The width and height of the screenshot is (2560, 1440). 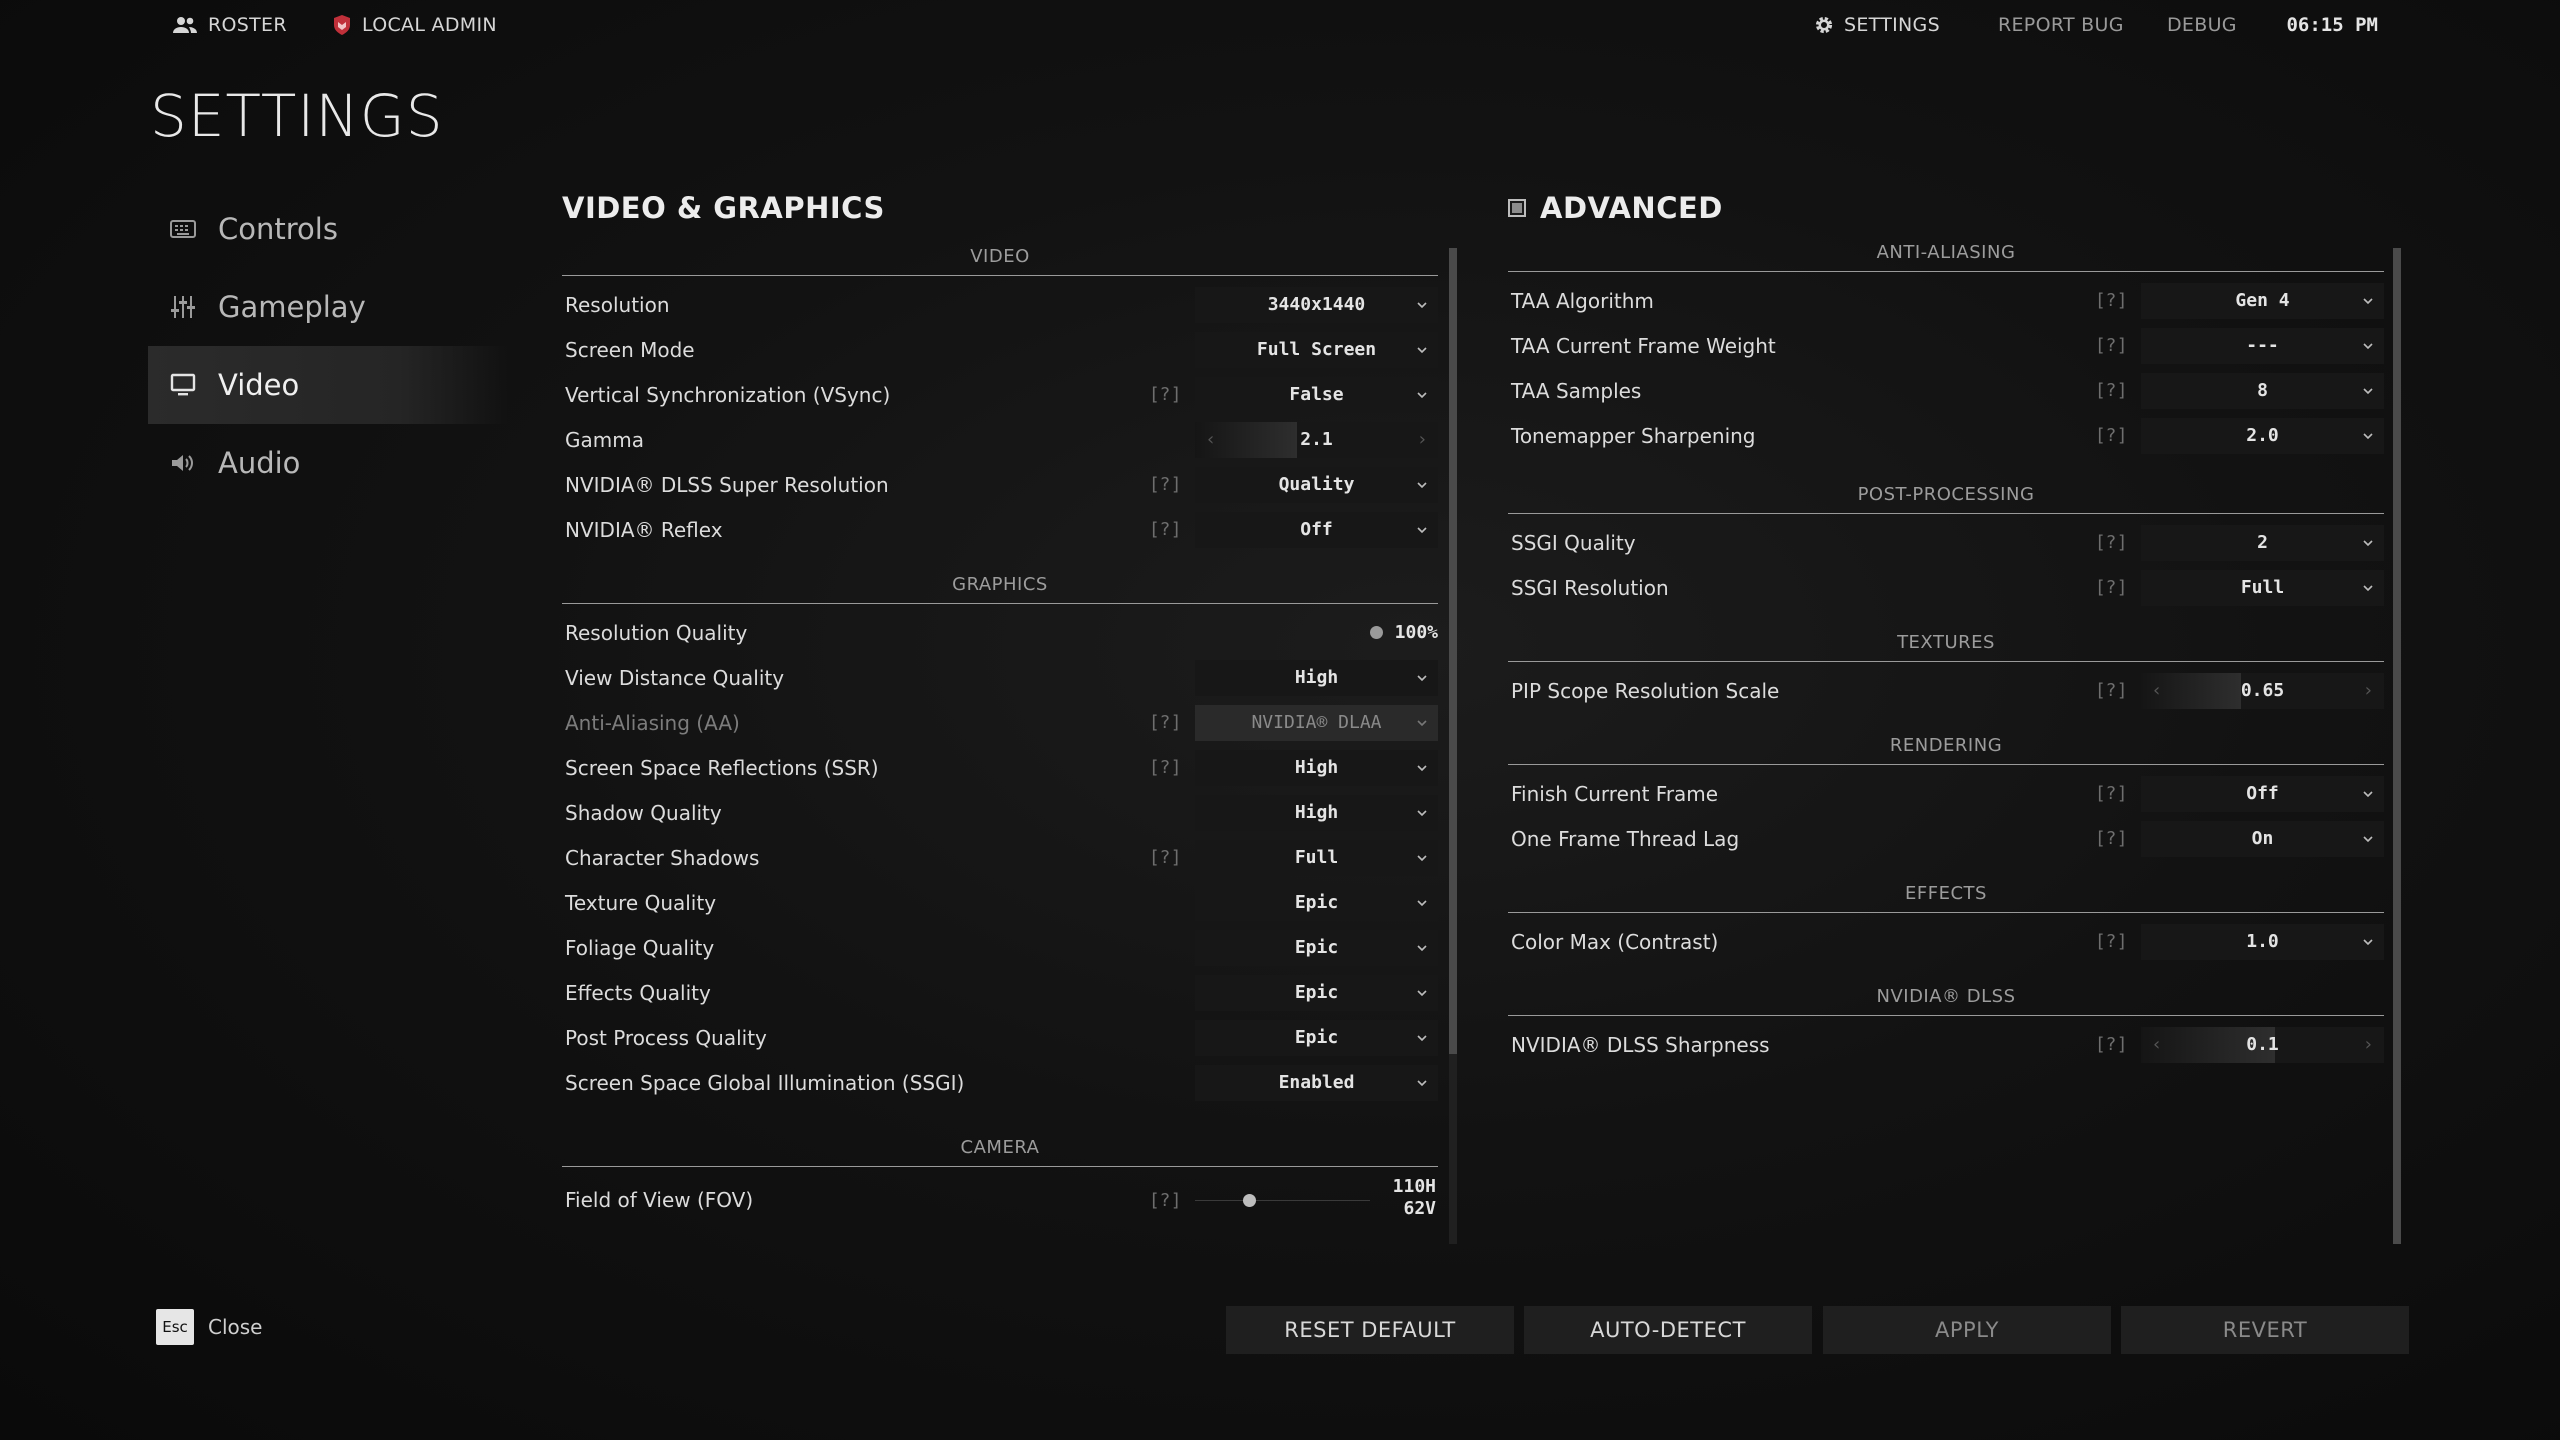 I want to click on speaker-icon, so click(x=182, y=463).